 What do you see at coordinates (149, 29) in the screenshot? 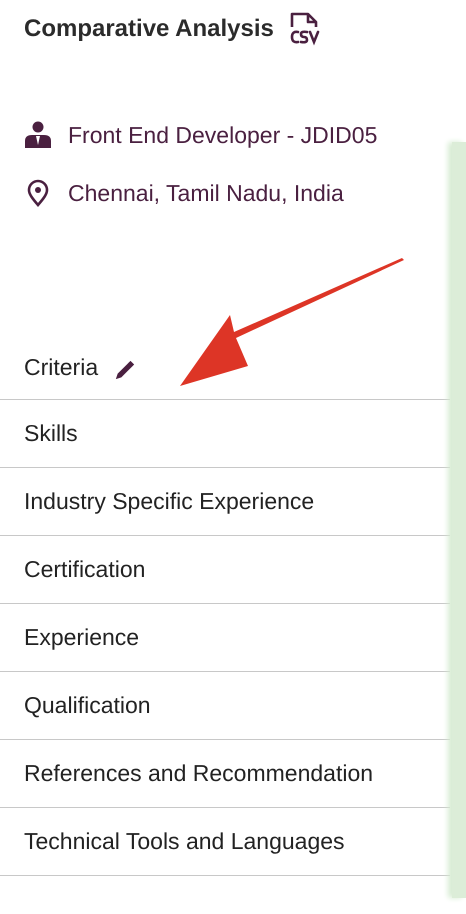
I see `page-title: Comparative Analysis` at bounding box center [149, 29].